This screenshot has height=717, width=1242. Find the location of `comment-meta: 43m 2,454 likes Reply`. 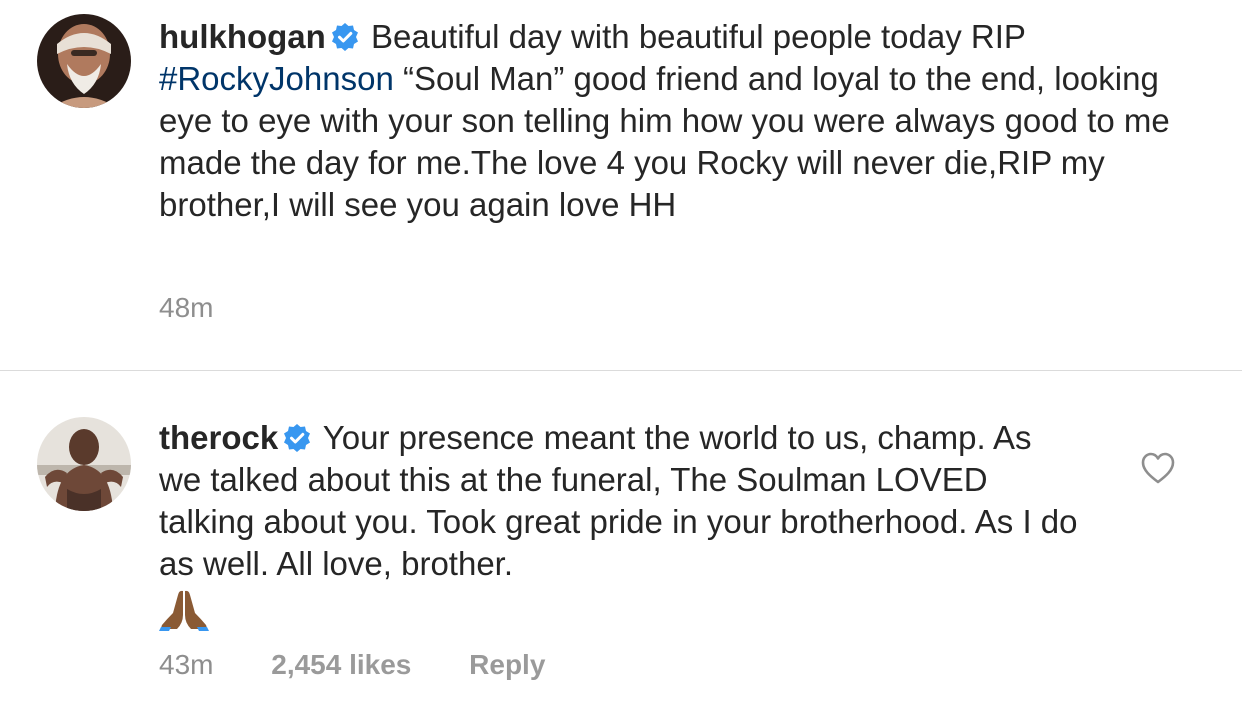

comment-meta: 43m 2,454 likes Reply is located at coordinates (377, 665).